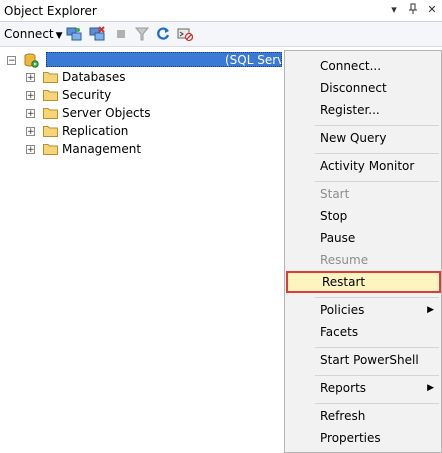 This screenshot has width=442, height=453. What do you see at coordinates (335, 194) in the screenshot?
I see `menu-item-label: Start` at bounding box center [335, 194].